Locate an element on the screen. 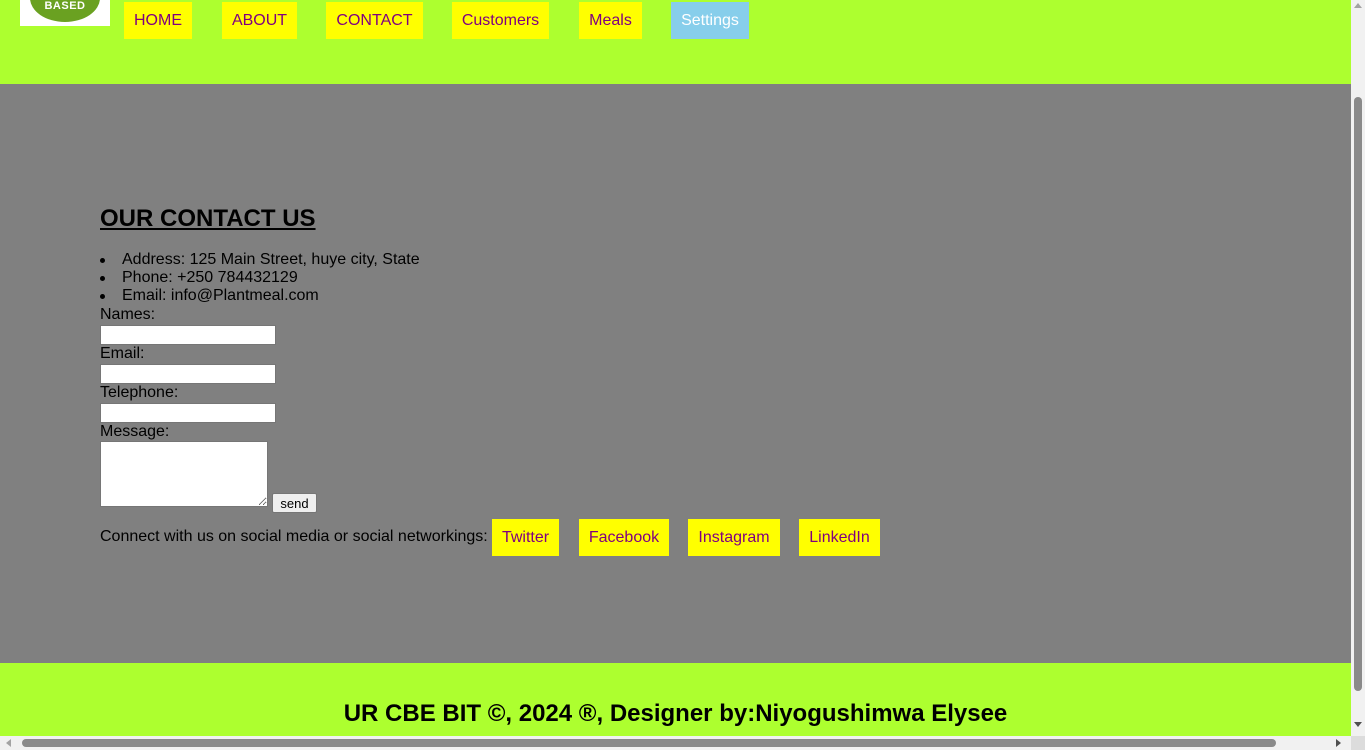 This screenshot has height=750, width=1365. email-input is located at coordinates (188, 374).